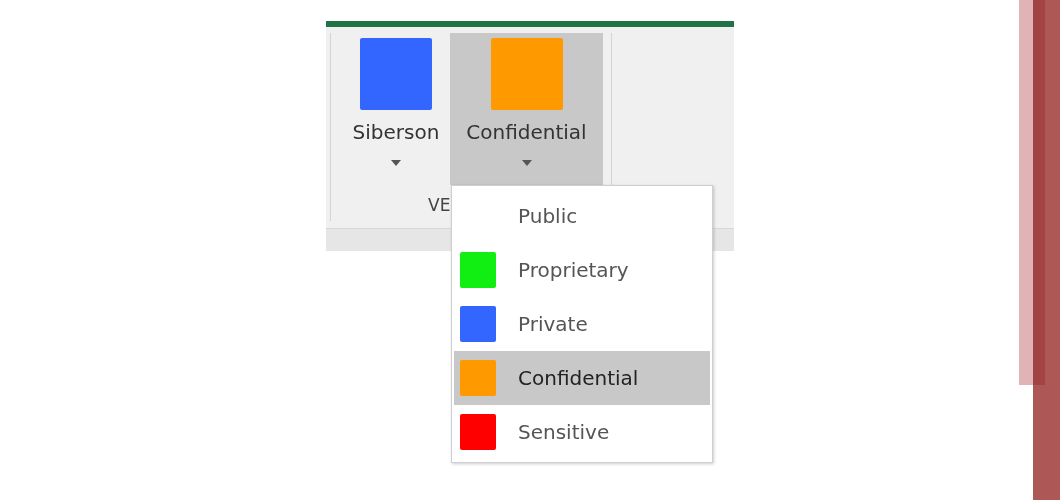  Describe the element at coordinates (582, 270) in the screenshot. I see `menu-item: Proprietary` at that location.